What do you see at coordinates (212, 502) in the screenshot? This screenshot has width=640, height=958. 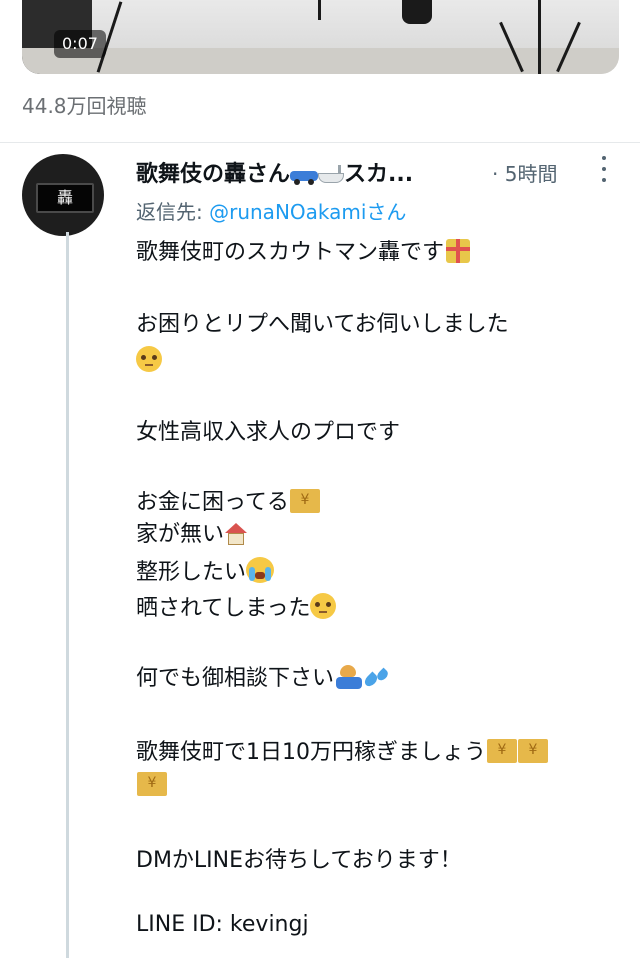 I see `tweet-line-text: お金に困ってる` at bounding box center [212, 502].